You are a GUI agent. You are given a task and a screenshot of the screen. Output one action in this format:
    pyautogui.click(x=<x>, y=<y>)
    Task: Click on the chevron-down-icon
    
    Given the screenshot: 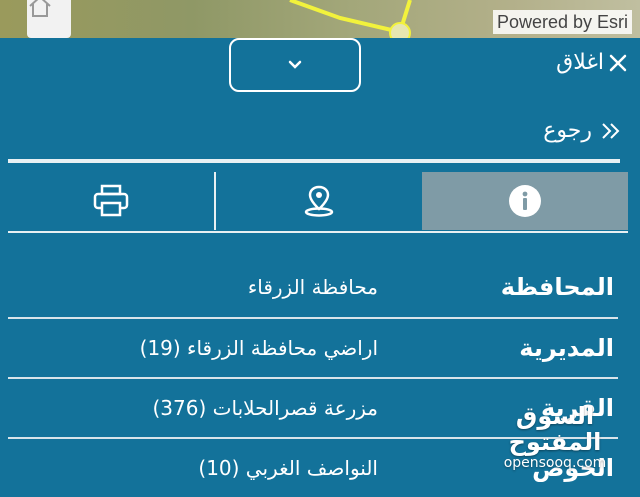 What is the action you would take?
    pyautogui.click(x=295, y=64)
    